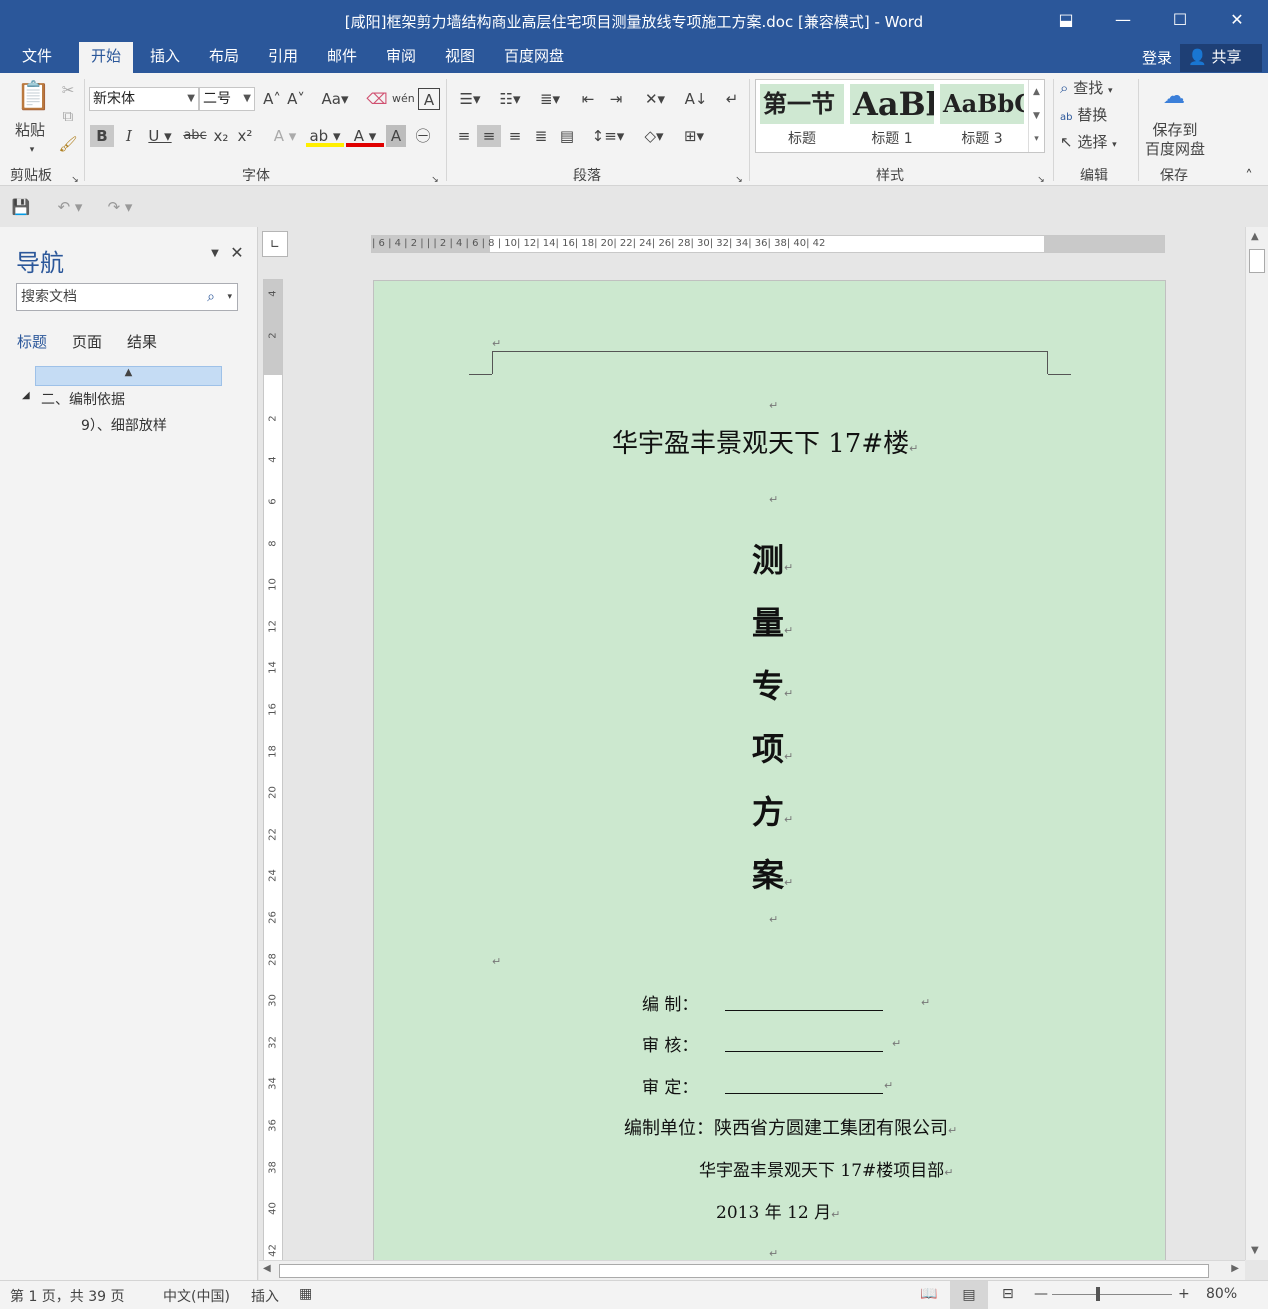  Describe the element at coordinates (892, 116) in the screenshot. I see `style-heading-1: AaBl 标题 1` at that location.